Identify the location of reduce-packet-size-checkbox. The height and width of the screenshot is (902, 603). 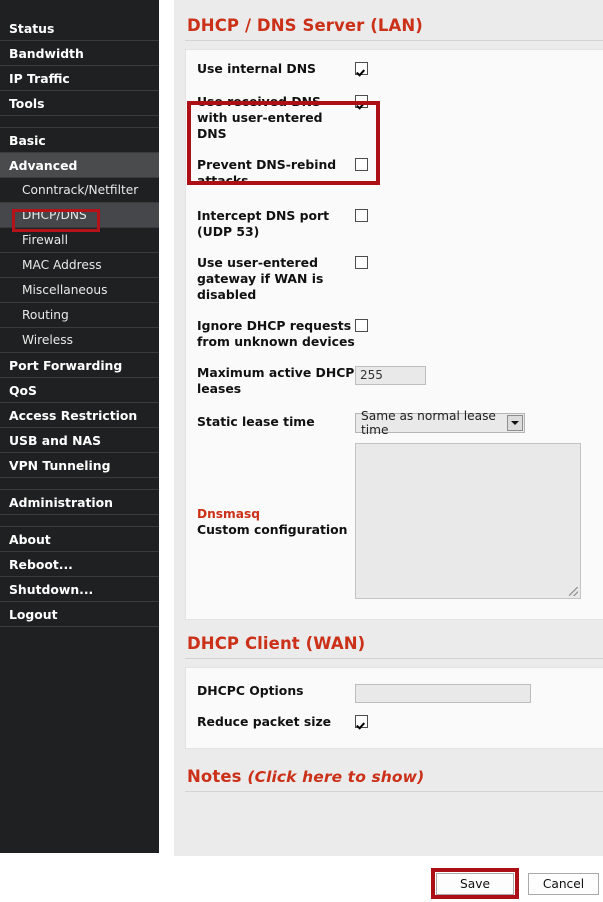
(361, 721).